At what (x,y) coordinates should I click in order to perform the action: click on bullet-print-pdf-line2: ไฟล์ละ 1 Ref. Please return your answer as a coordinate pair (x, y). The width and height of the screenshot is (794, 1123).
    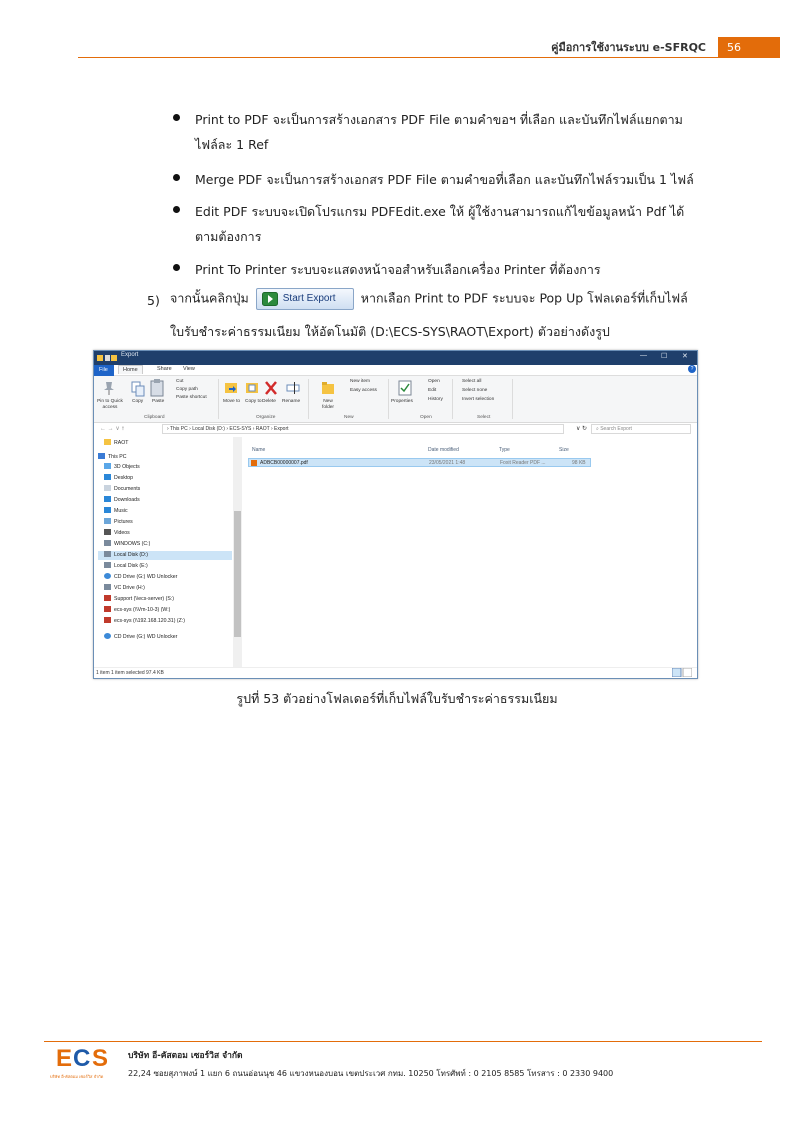
    Looking at the image, I should click on (232, 144).